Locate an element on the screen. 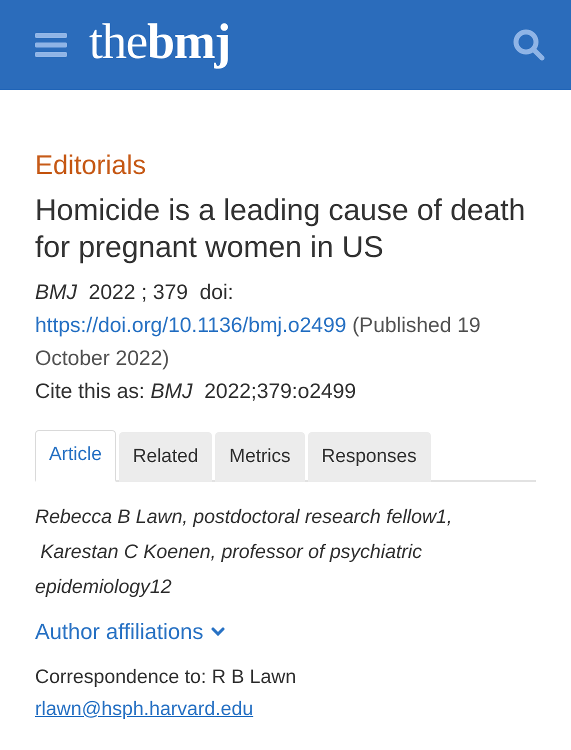 The image size is (571, 750). menu-icon is located at coordinates (51, 45).